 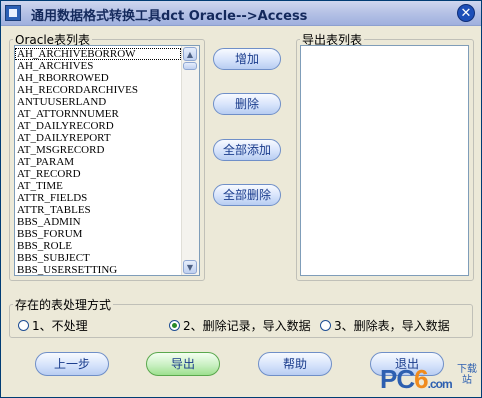 What do you see at coordinates (98, 54) in the screenshot?
I see `list-item: AH_ARCHIVEBORROW` at bounding box center [98, 54].